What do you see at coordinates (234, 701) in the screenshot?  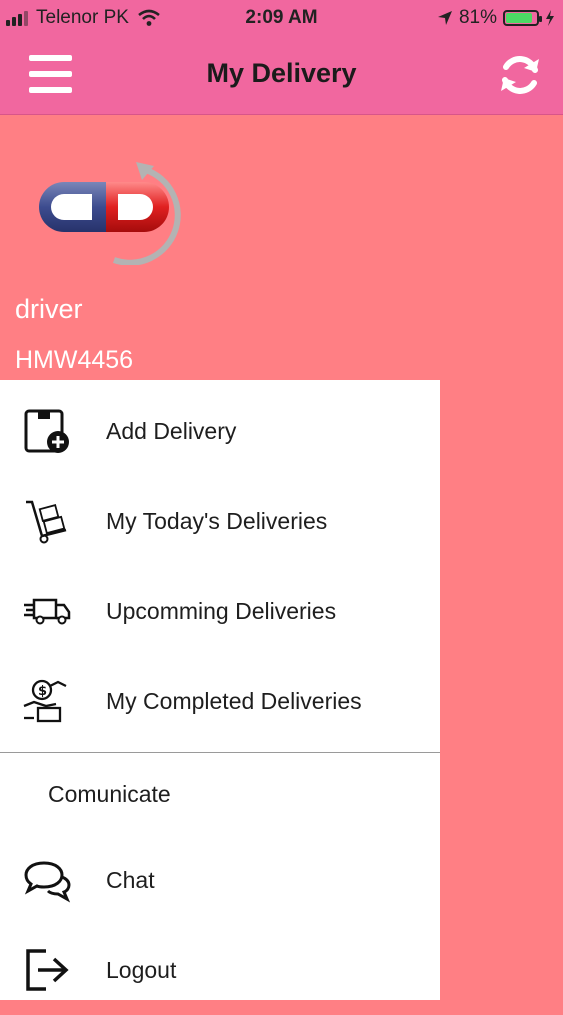 I see `menu-item-label: My Completed Deliveries` at bounding box center [234, 701].